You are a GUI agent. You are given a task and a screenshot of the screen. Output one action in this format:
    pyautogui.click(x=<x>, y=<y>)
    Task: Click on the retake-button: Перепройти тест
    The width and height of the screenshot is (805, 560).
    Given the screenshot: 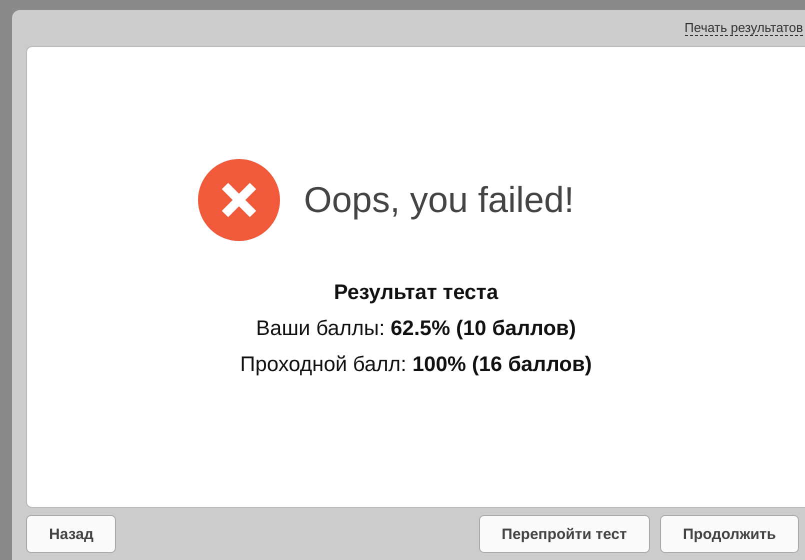 What is the action you would take?
    pyautogui.click(x=564, y=534)
    